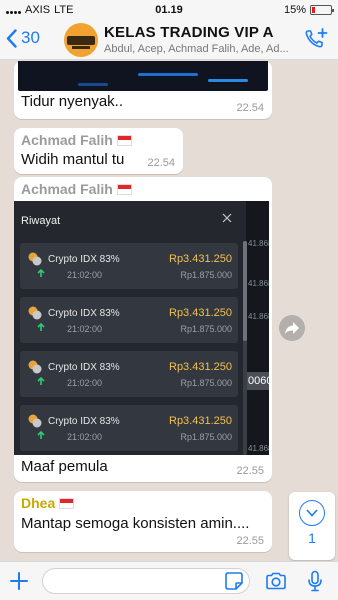 The image size is (338, 600). Describe the element at coordinates (312, 538) in the screenshot. I see `unread-count: 1` at that location.